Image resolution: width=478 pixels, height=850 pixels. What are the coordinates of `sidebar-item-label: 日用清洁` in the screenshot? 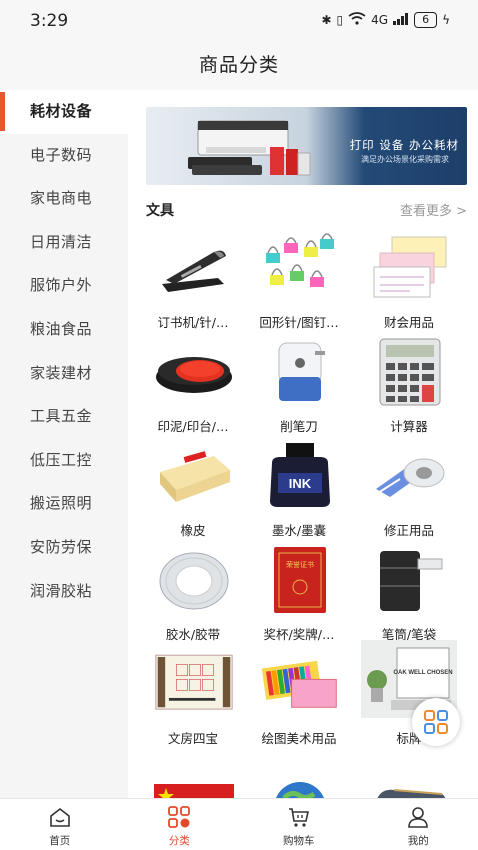 It's located at (61, 241).